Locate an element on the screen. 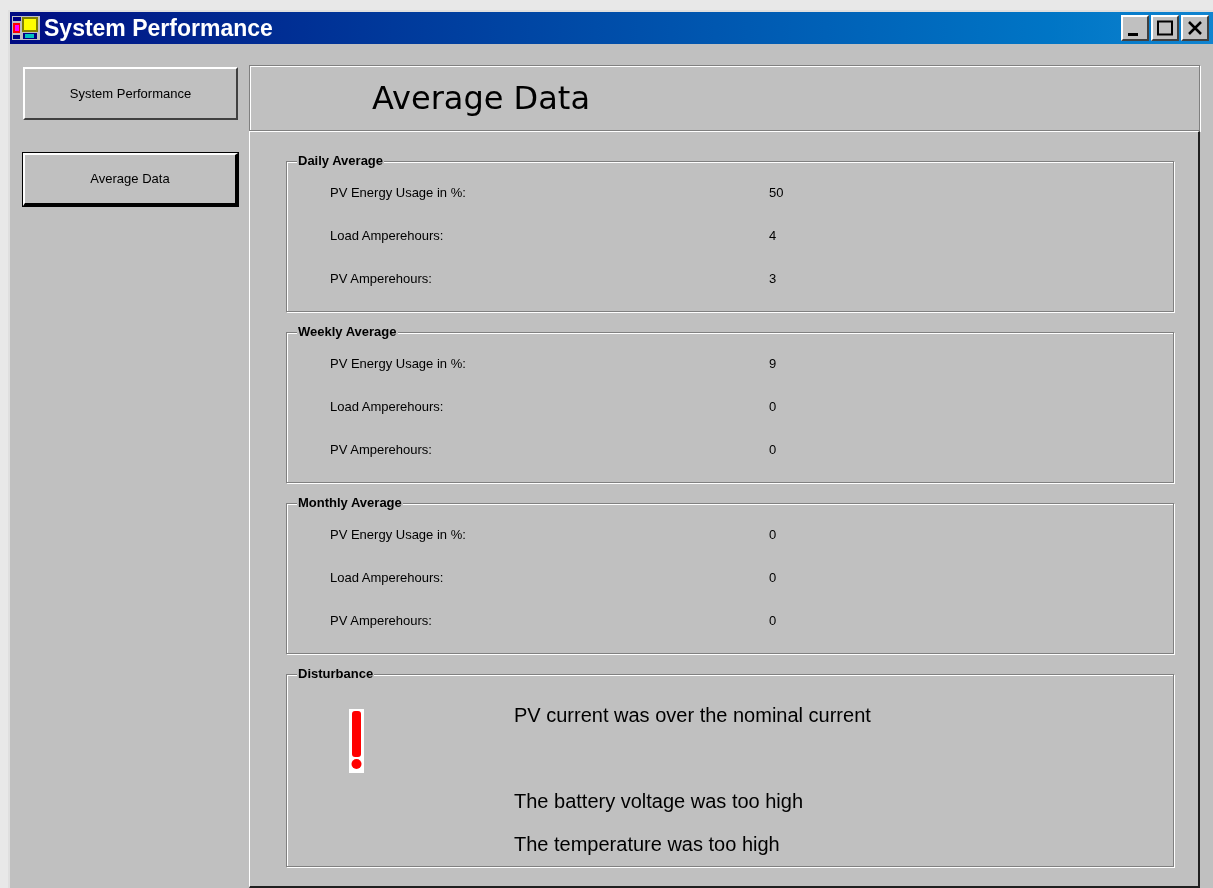  disturbance-message: The temperature was too high is located at coordinates (647, 844).